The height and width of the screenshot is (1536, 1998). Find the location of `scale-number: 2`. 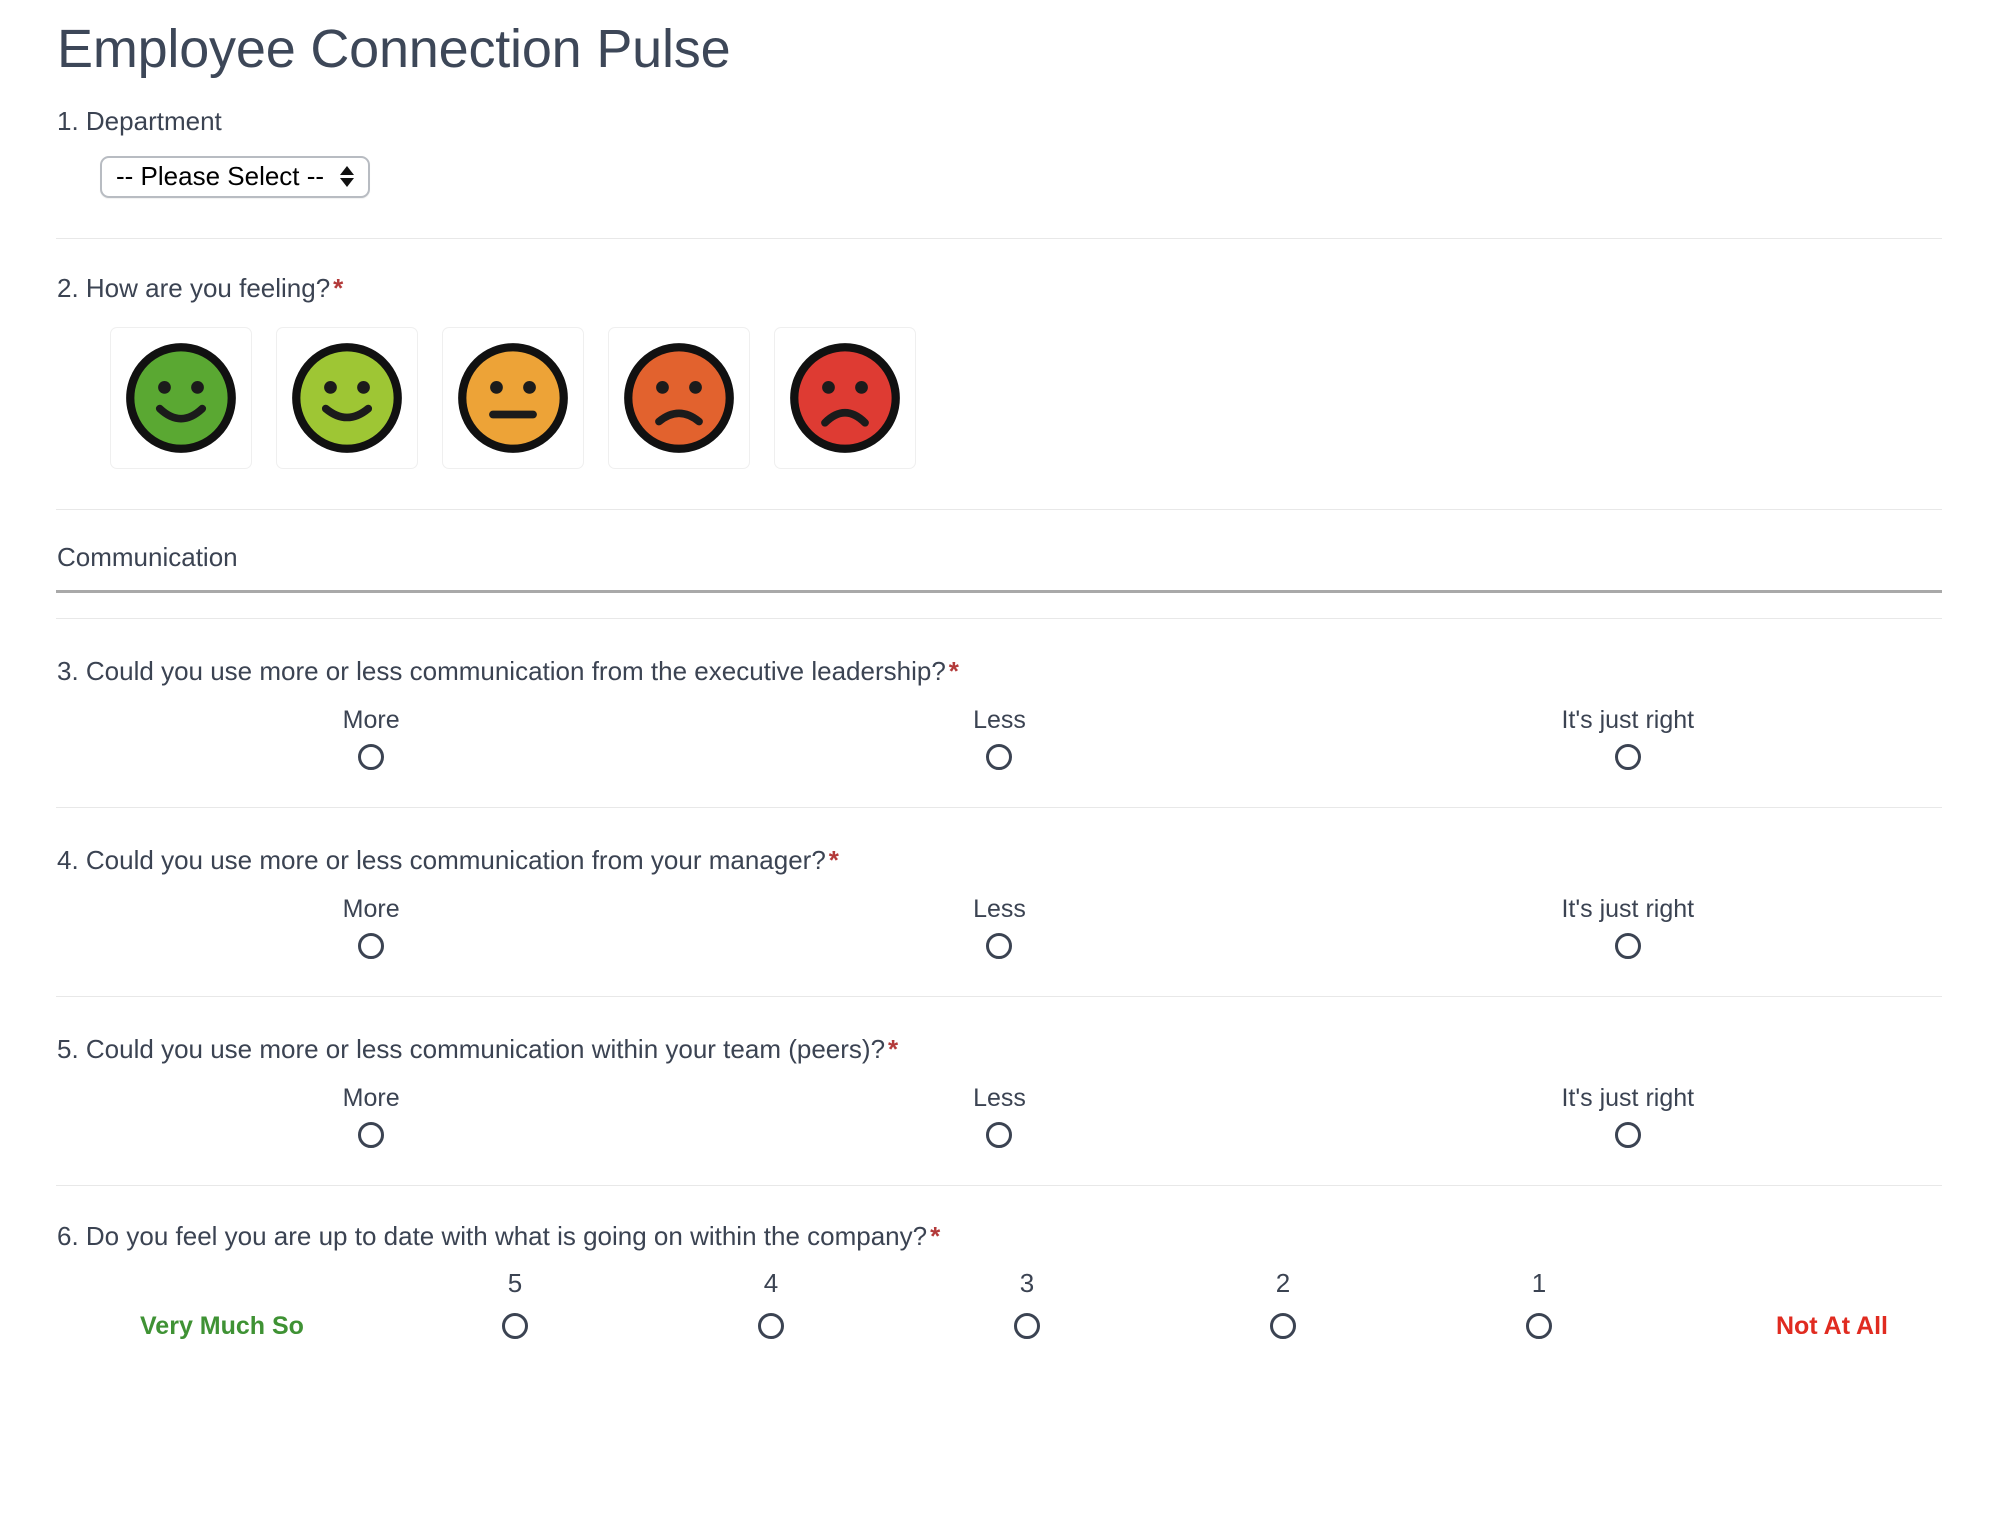

scale-number: 2 is located at coordinates (1283, 1283).